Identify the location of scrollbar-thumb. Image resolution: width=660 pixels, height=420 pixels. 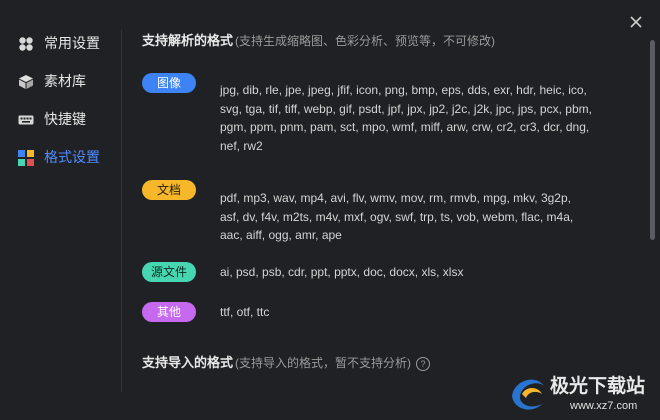
(652, 140).